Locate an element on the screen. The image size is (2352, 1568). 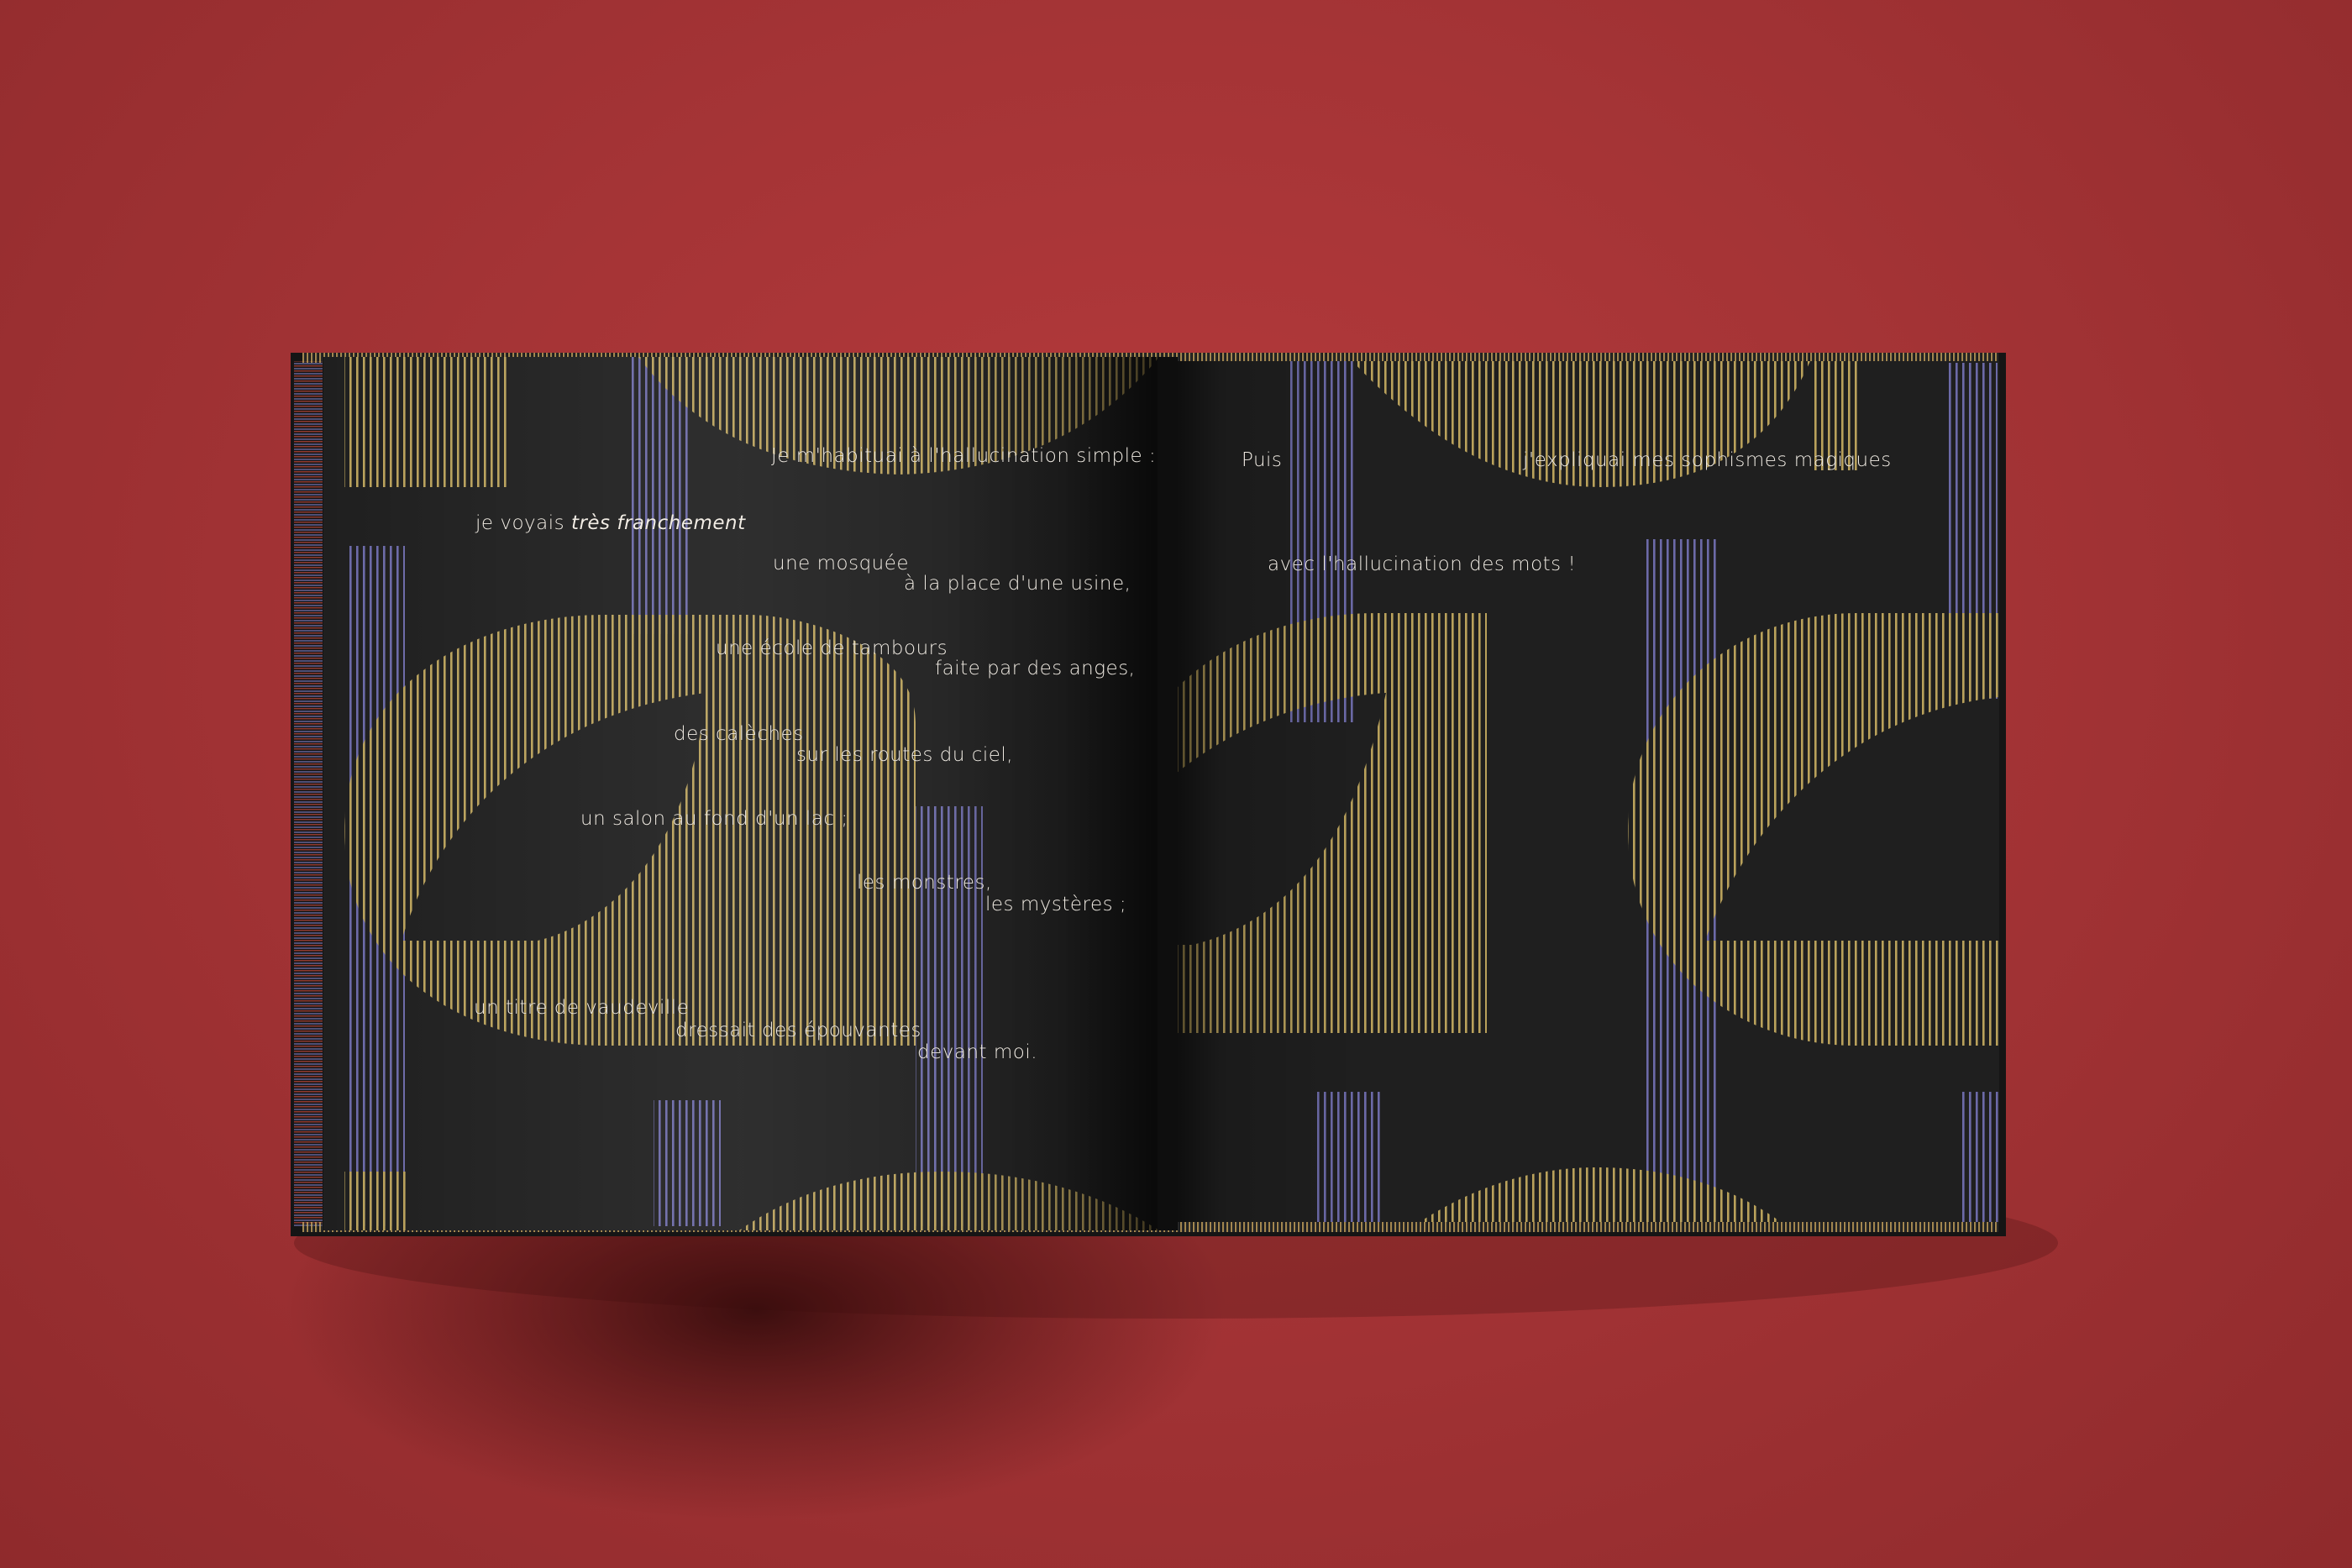
poem-line: avec l'hallucination des mots ! is located at coordinates (1422, 564).